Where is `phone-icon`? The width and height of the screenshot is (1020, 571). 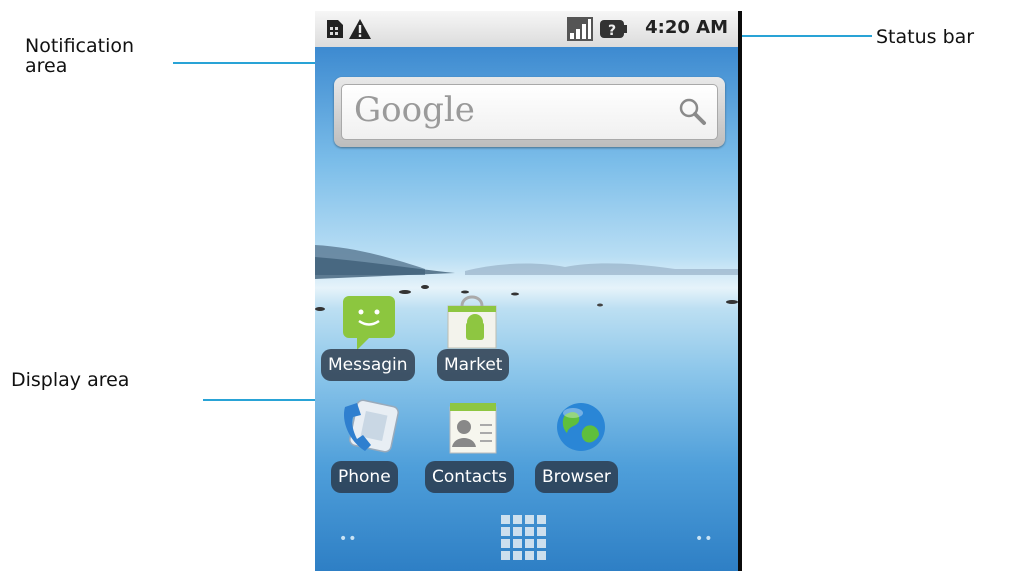
phone-icon is located at coordinates (369, 427).